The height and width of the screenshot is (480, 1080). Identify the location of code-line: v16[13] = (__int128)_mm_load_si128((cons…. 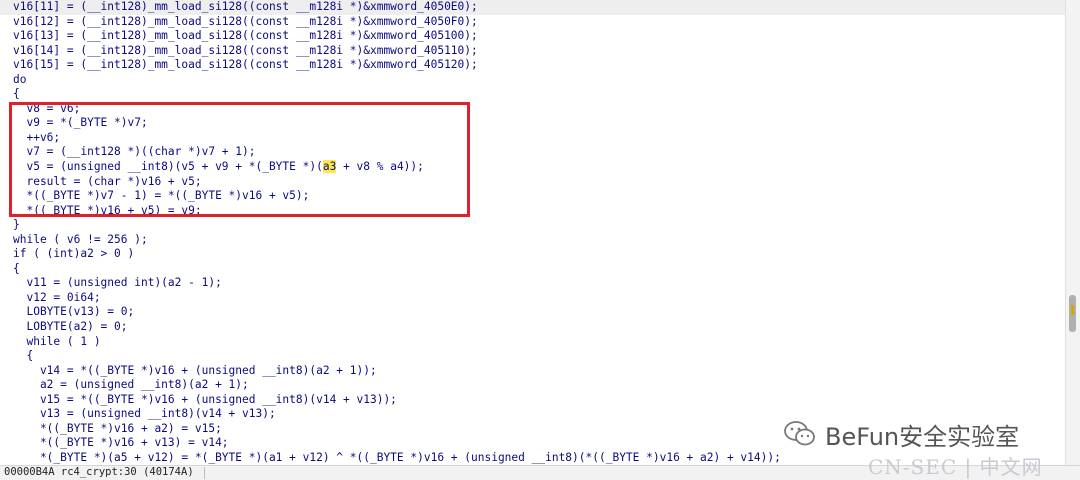
(533, 36).